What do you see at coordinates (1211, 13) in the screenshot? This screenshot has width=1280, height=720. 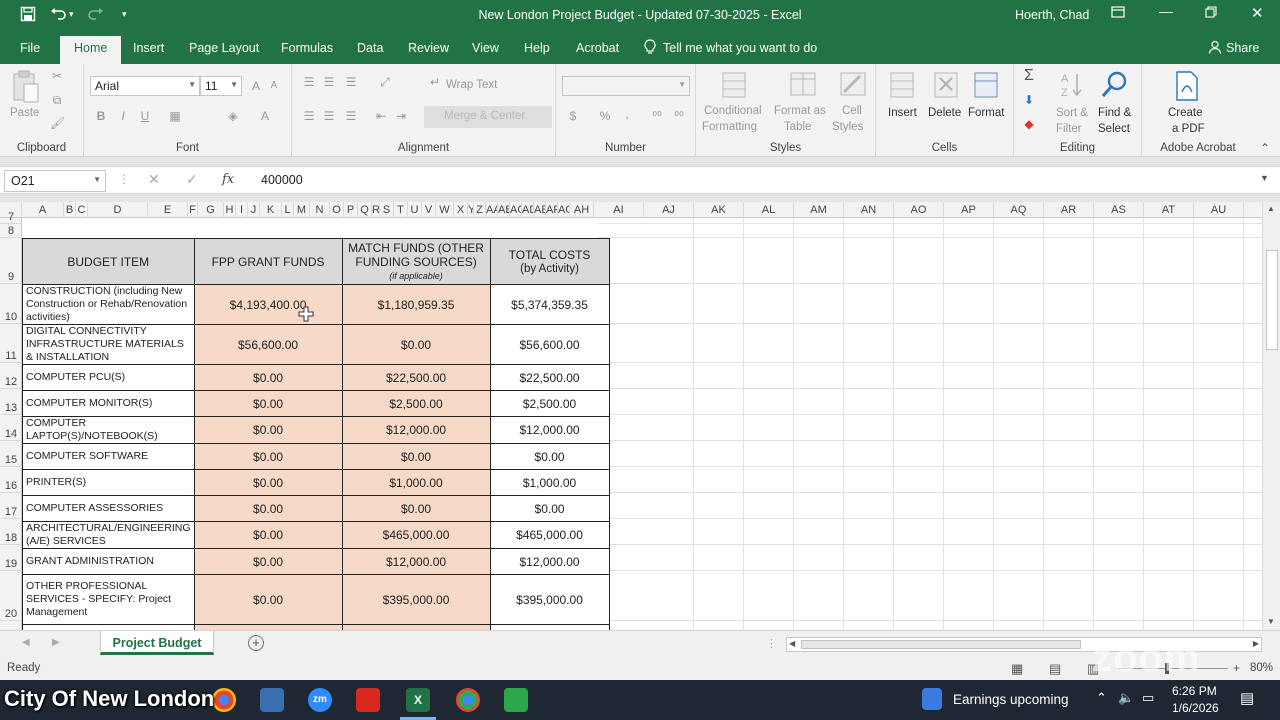 I see `restore-icon` at bounding box center [1211, 13].